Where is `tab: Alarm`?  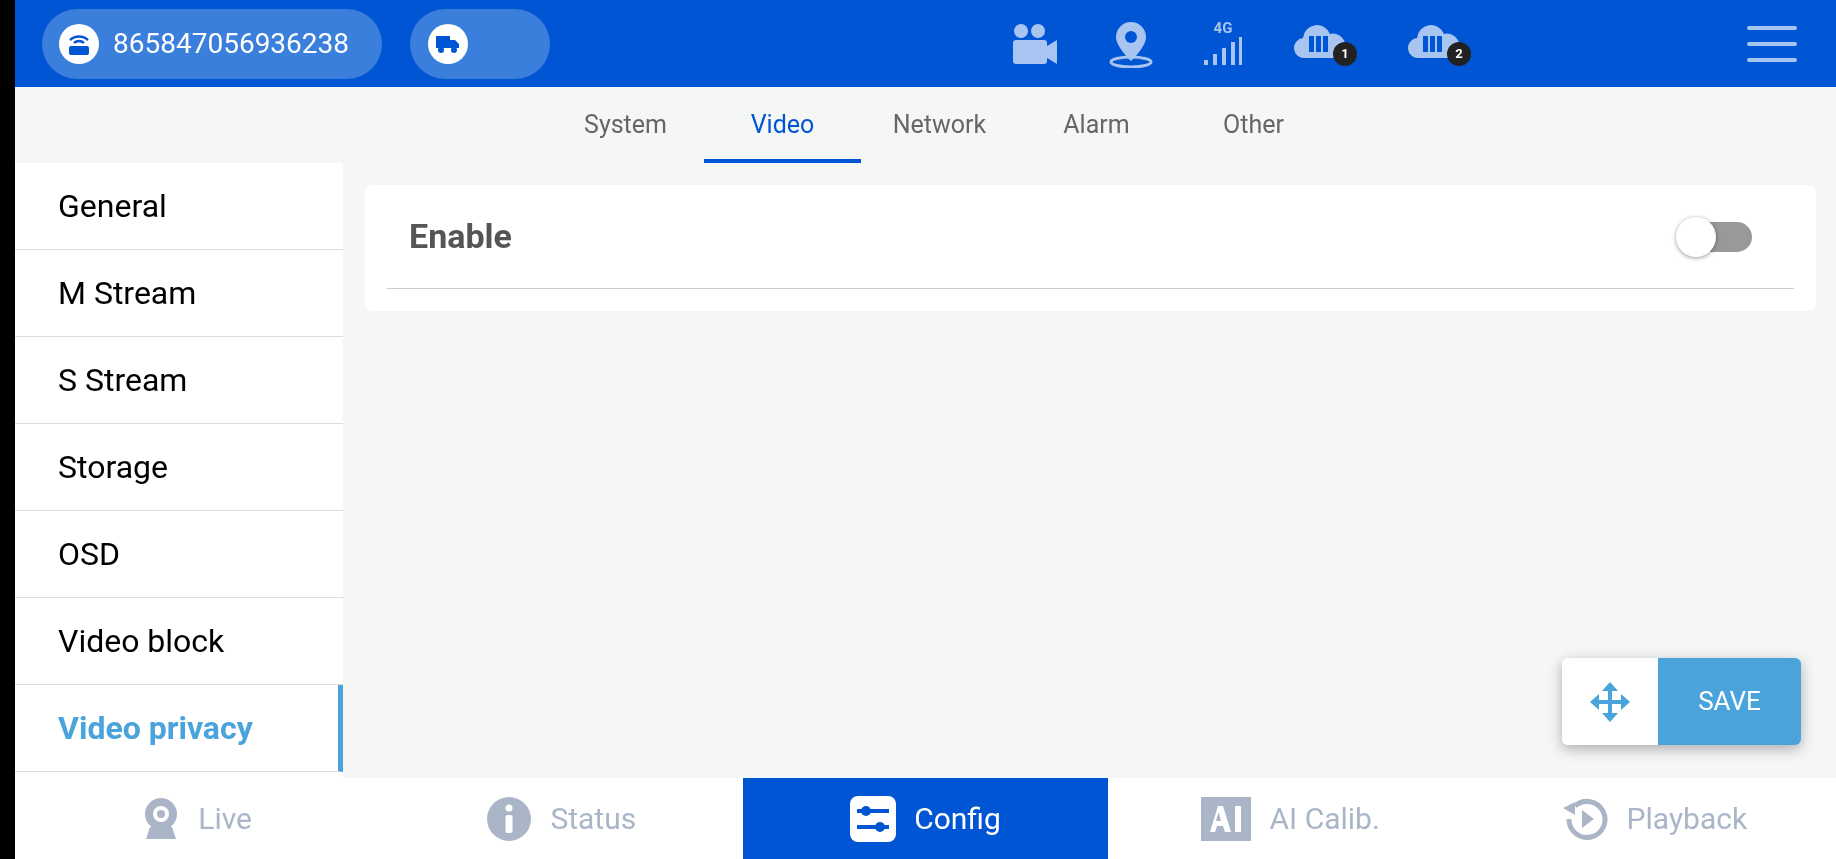
tab: Alarm is located at coordinates (1096, 125).